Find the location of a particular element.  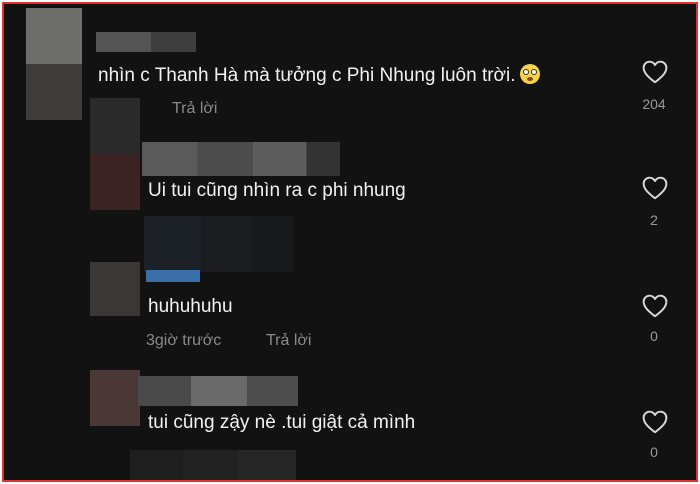

comment-time: 3giờ trước is located at coordinates (184, 340).